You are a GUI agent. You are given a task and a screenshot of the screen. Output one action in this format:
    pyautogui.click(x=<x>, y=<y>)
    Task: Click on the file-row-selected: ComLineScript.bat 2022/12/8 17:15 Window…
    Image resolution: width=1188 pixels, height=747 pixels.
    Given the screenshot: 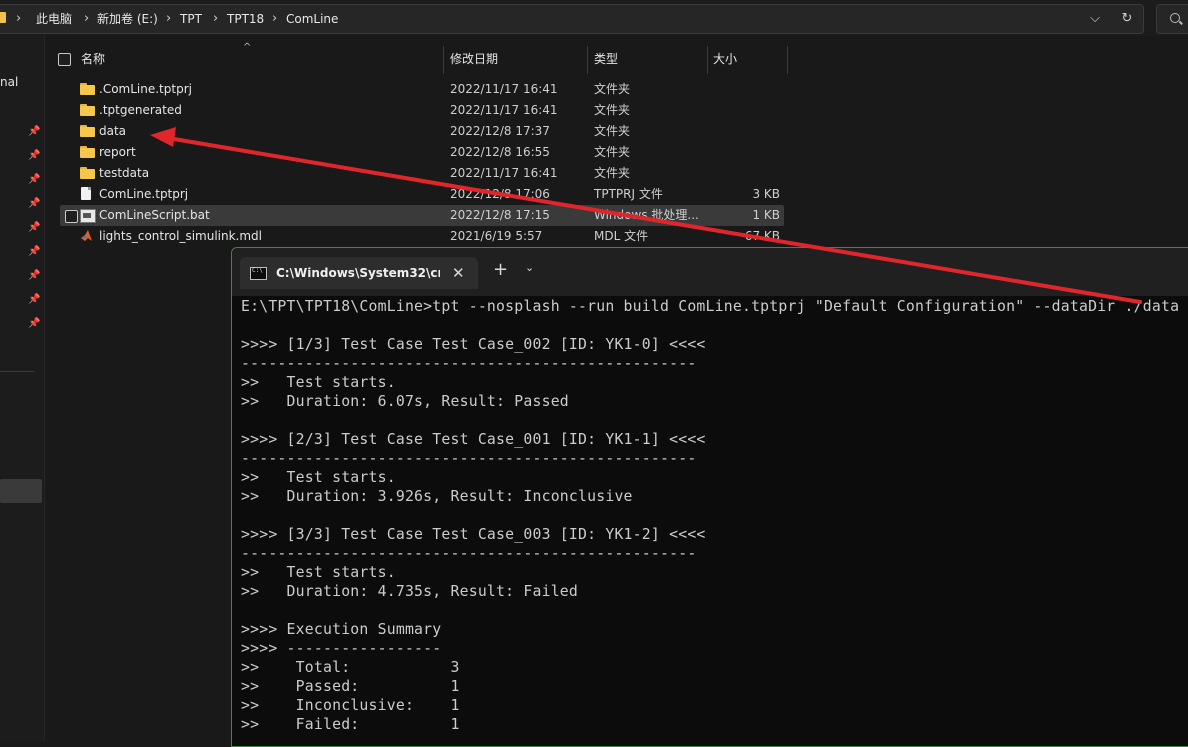 What is the action you would take?
    pyautogui.click(x=422, y=215)
    